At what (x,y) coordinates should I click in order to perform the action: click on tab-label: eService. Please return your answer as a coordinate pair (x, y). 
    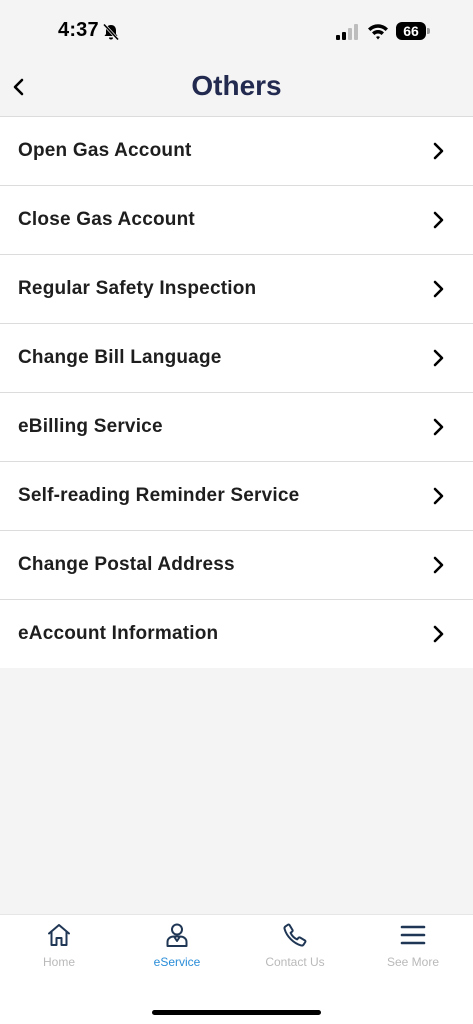
    Looking at the image, I should click on (177, 962).